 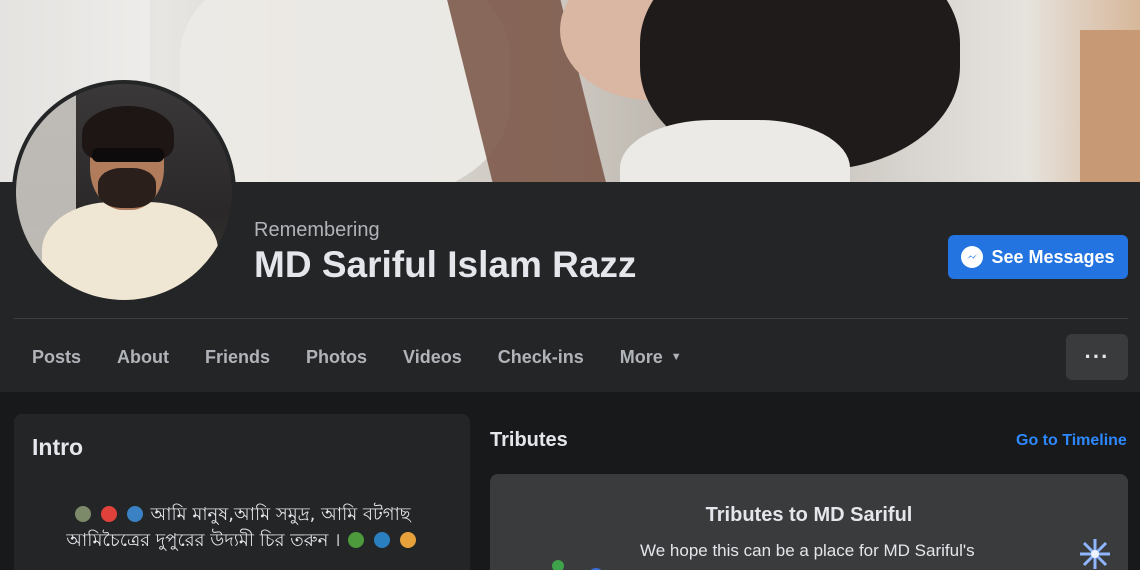 What do you see at coordinates (109, 514) in the screenshot?
I see `star-emoji-icon` at bounding box center [109, 514].